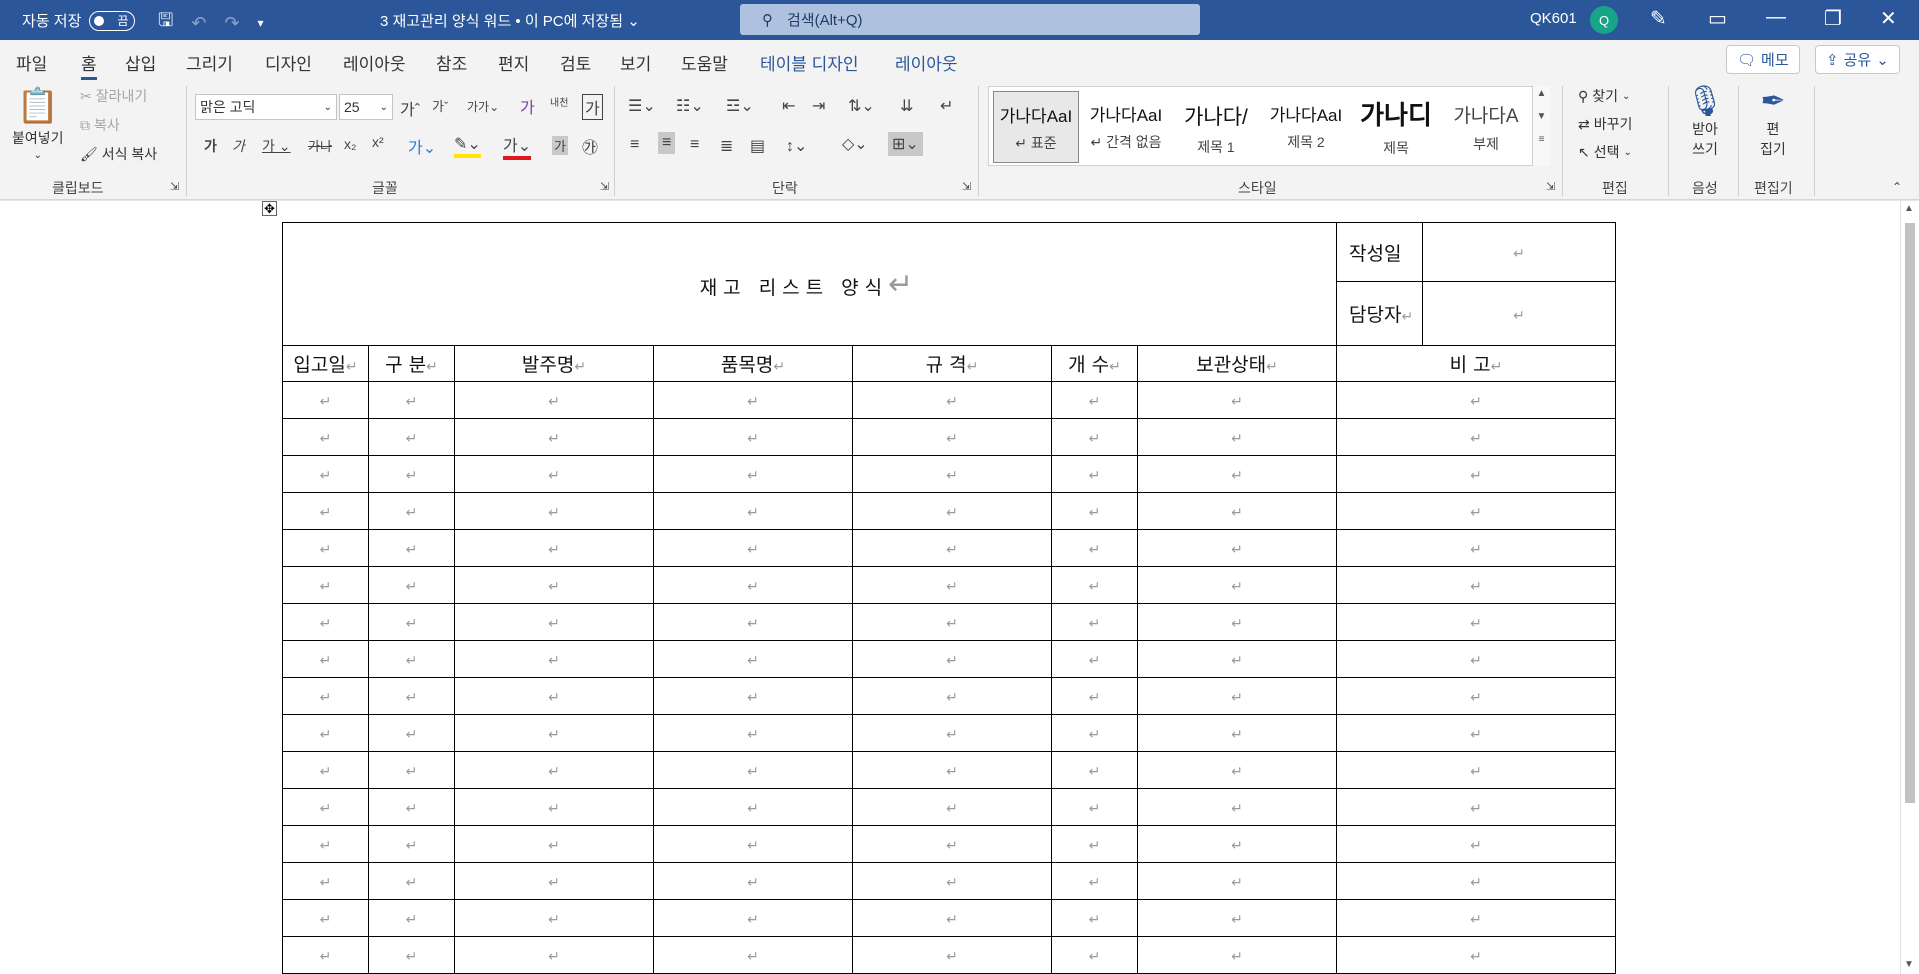 The image size is (1919, 974). What do you see at coordinates (905, 144) in the screenshot?
I see `borders-icon: ⊞⌄` at bounding box center [905, 144].